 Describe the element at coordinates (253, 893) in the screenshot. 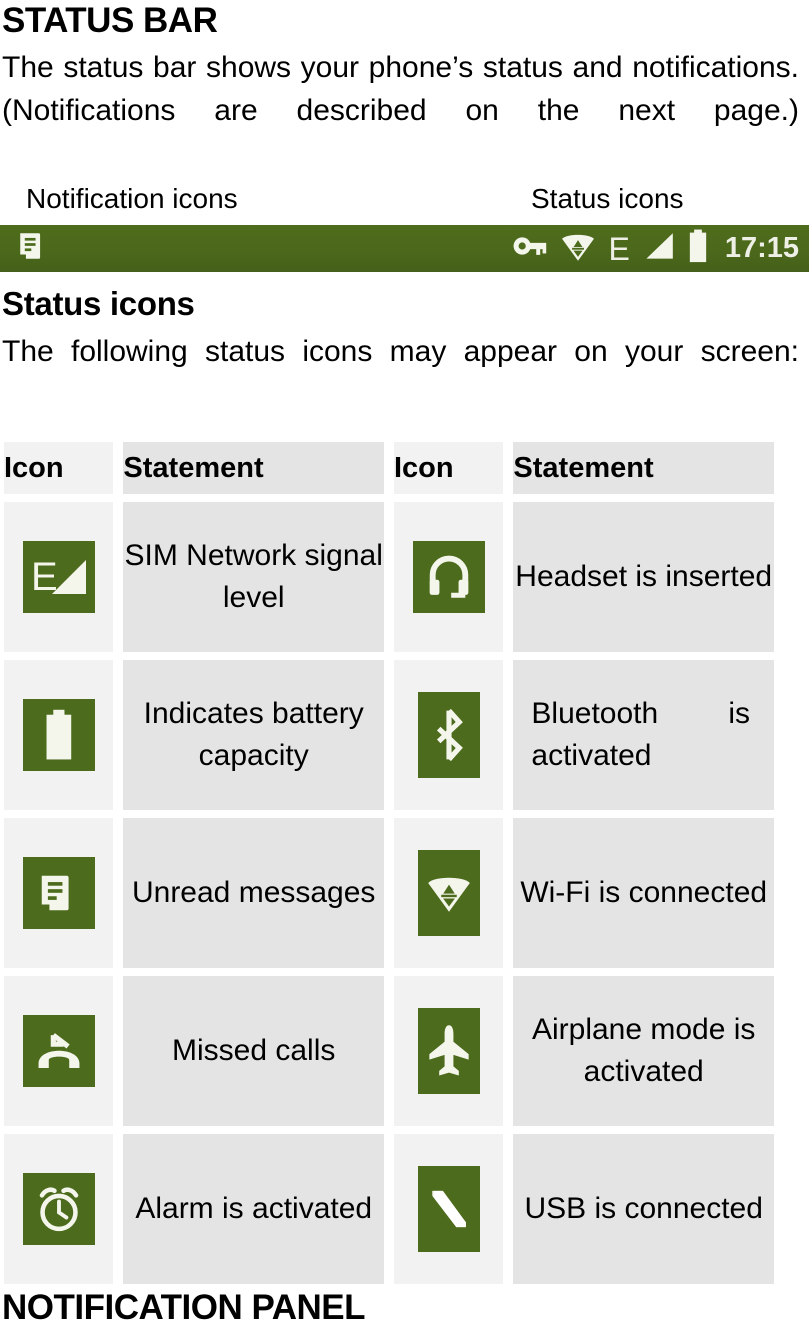

I see `statement-cell: Unread messages` at that location.